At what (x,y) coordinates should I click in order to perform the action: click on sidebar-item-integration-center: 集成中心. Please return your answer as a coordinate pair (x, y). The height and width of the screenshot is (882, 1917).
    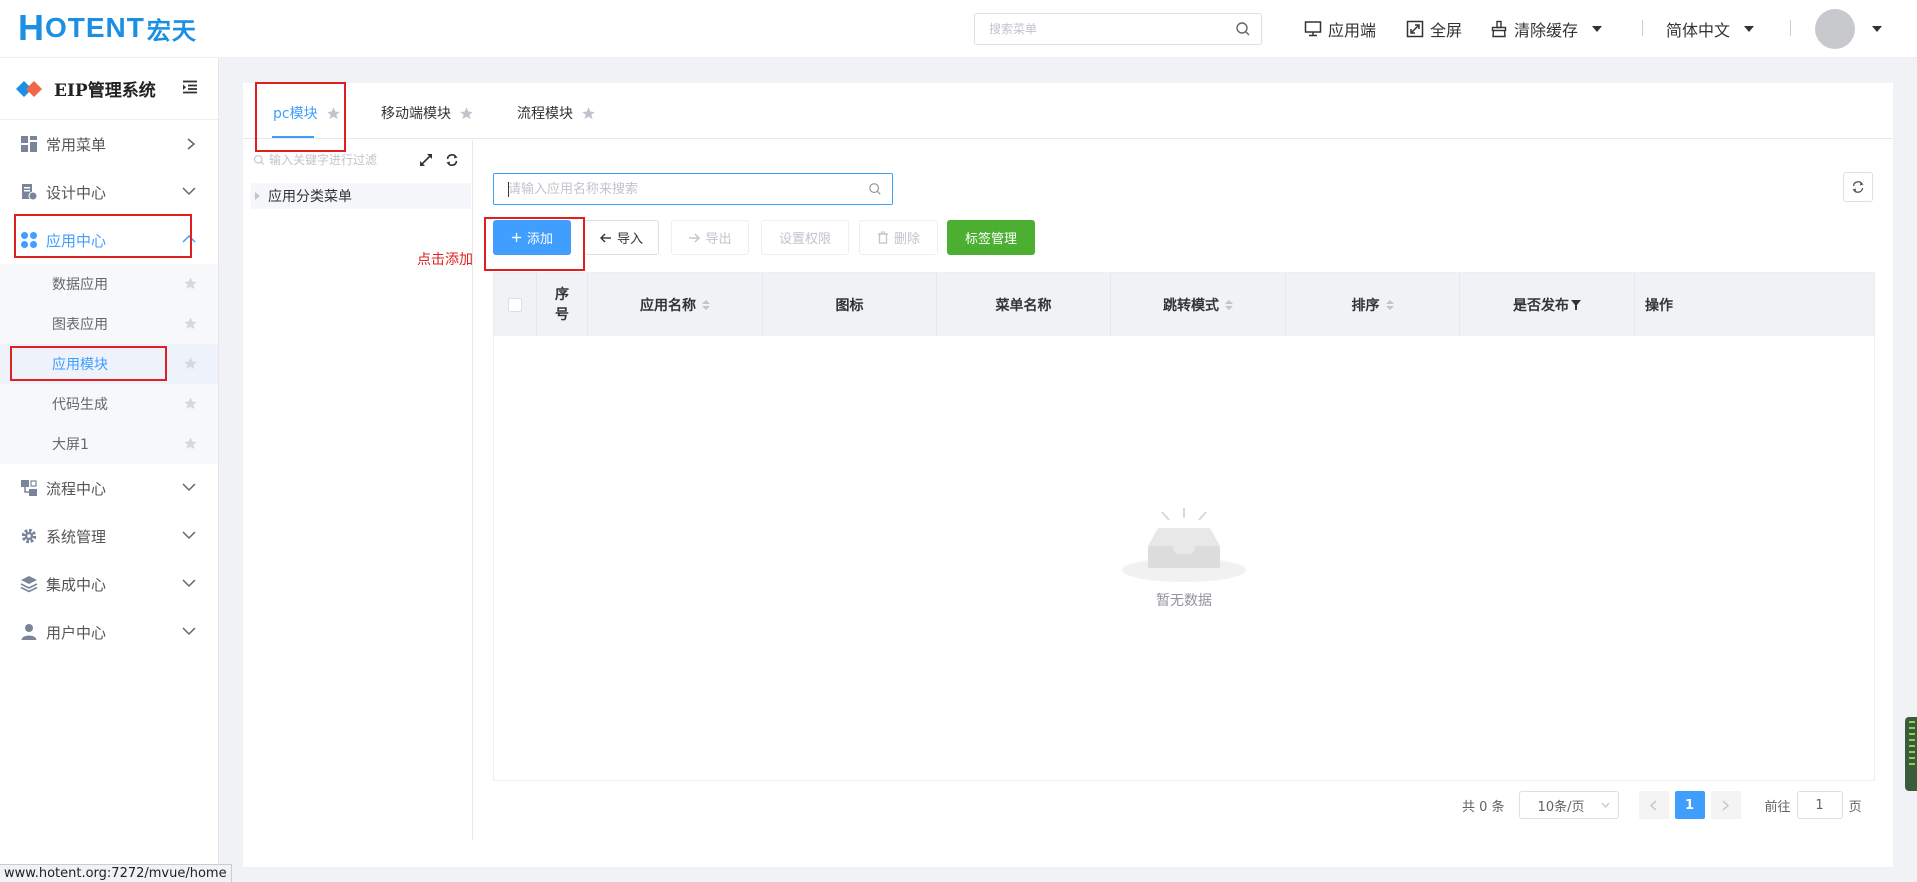
    Looking at the image, I should click on (109, 584).